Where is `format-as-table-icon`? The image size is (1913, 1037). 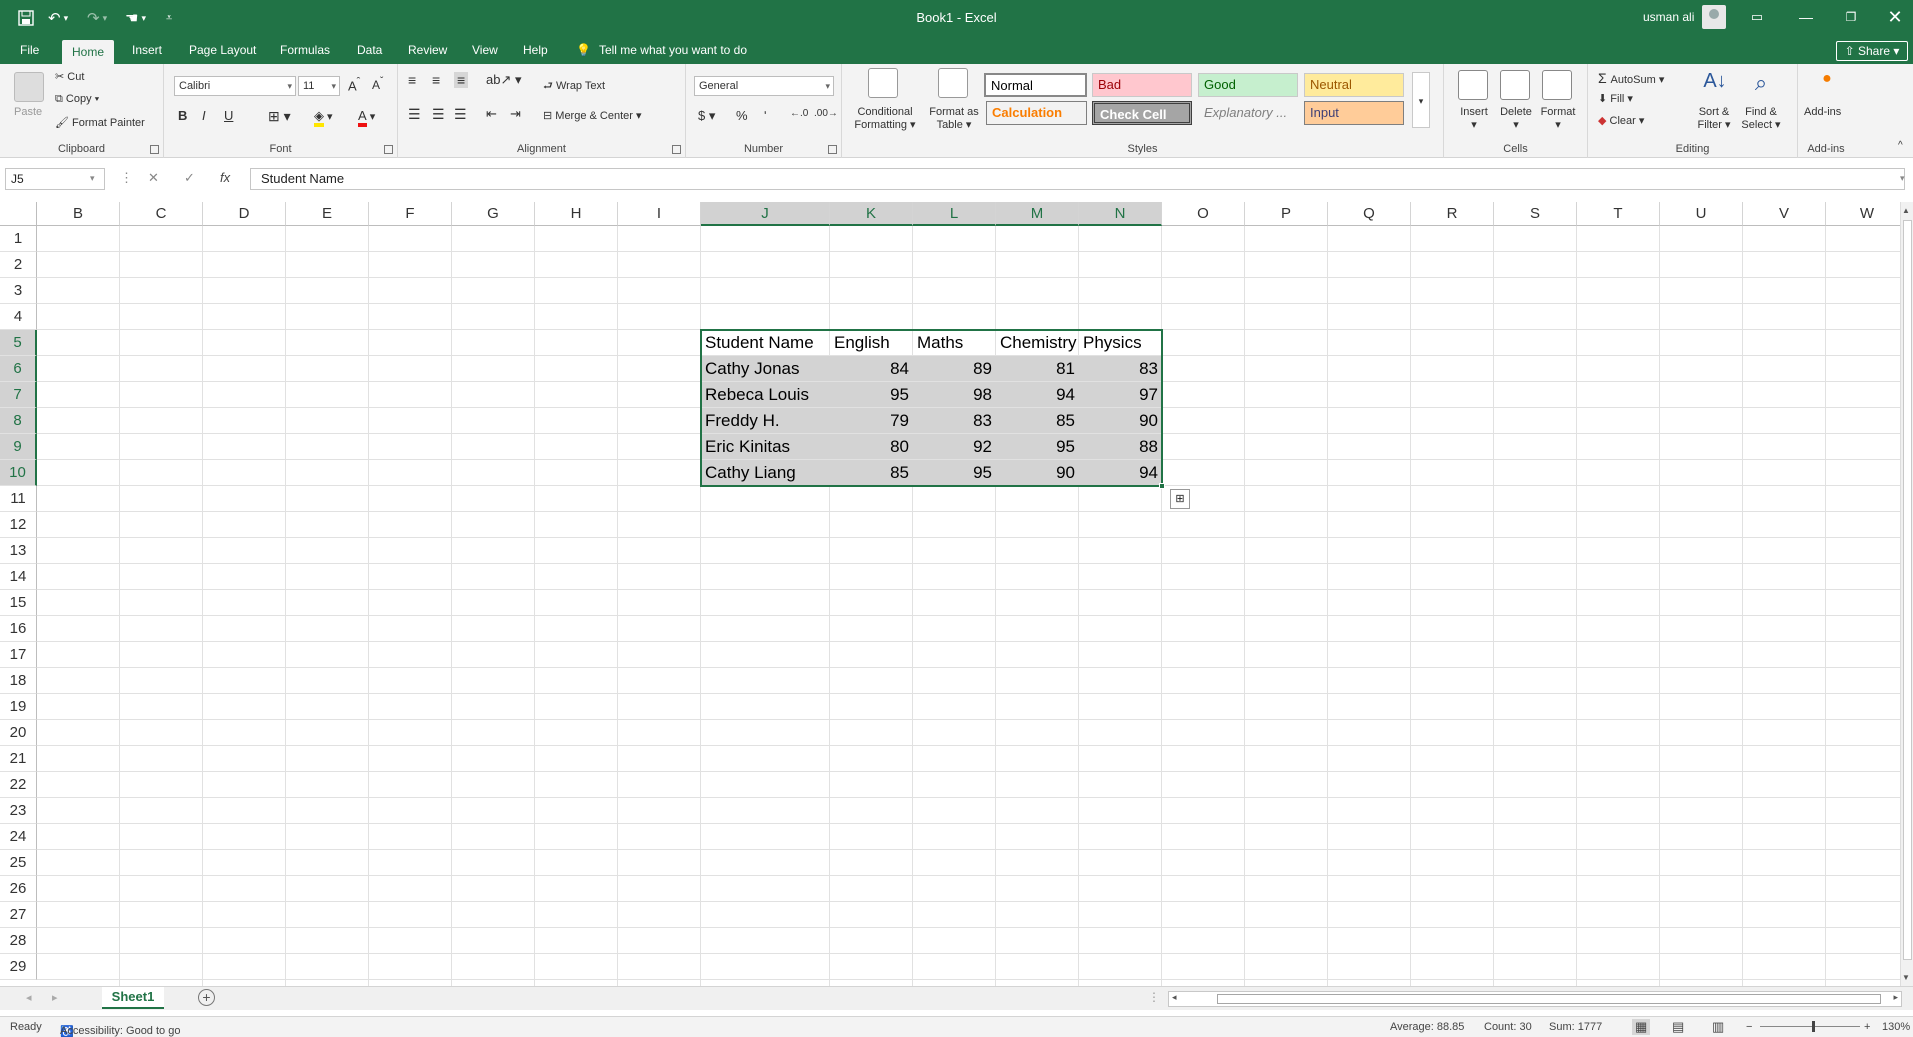
format-as-table-icon is located at coordinates (953, 83).